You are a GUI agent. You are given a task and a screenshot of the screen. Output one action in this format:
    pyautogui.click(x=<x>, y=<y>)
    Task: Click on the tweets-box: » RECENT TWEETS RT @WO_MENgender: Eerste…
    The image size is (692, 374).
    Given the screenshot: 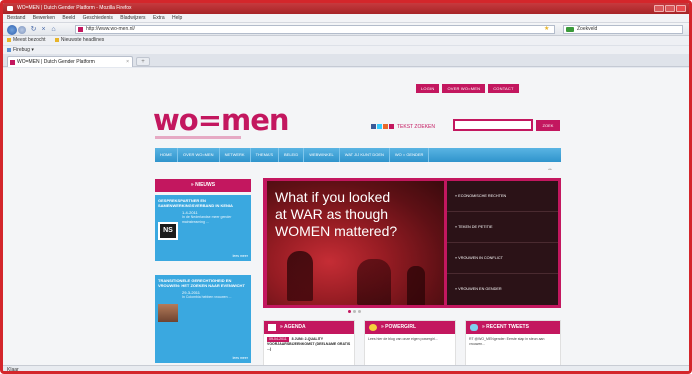 What is the action you would take?
    pyautogui.click(x=513, y=342)
    